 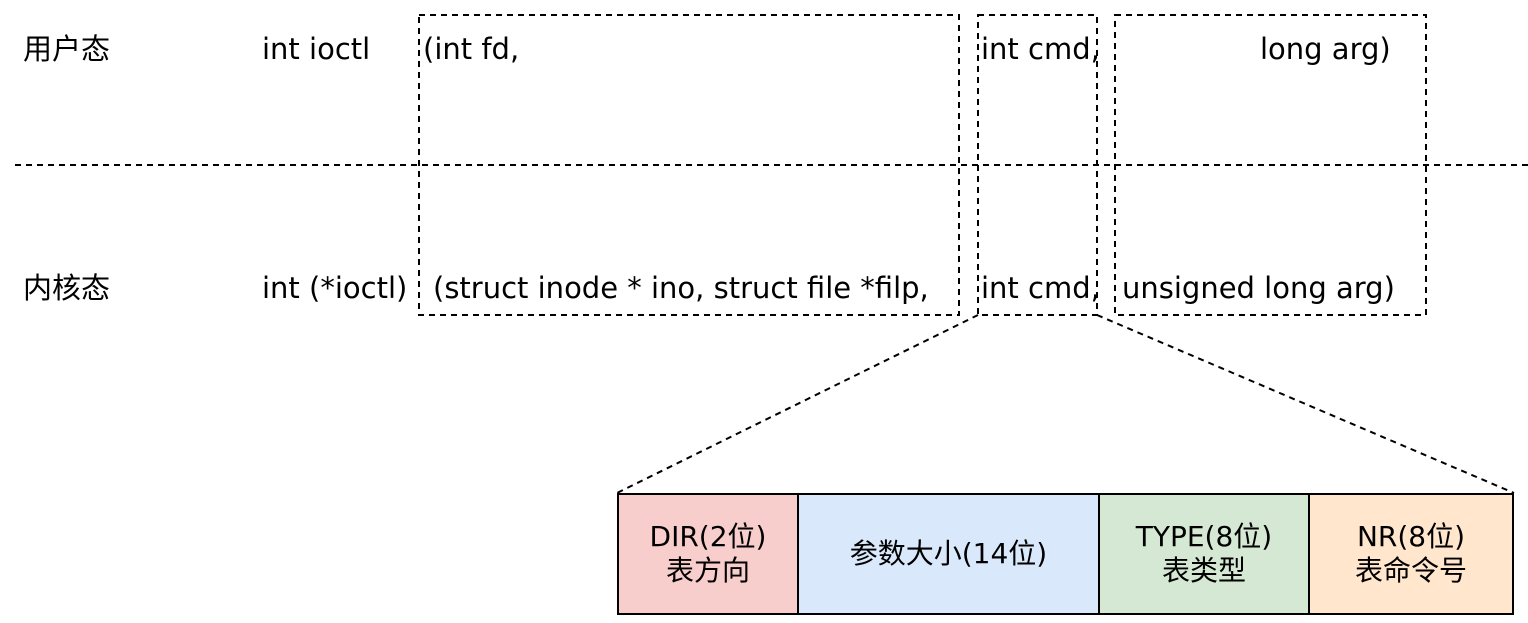 I want to click on user-param-arg: long arg), so click(x=1325, y=49).